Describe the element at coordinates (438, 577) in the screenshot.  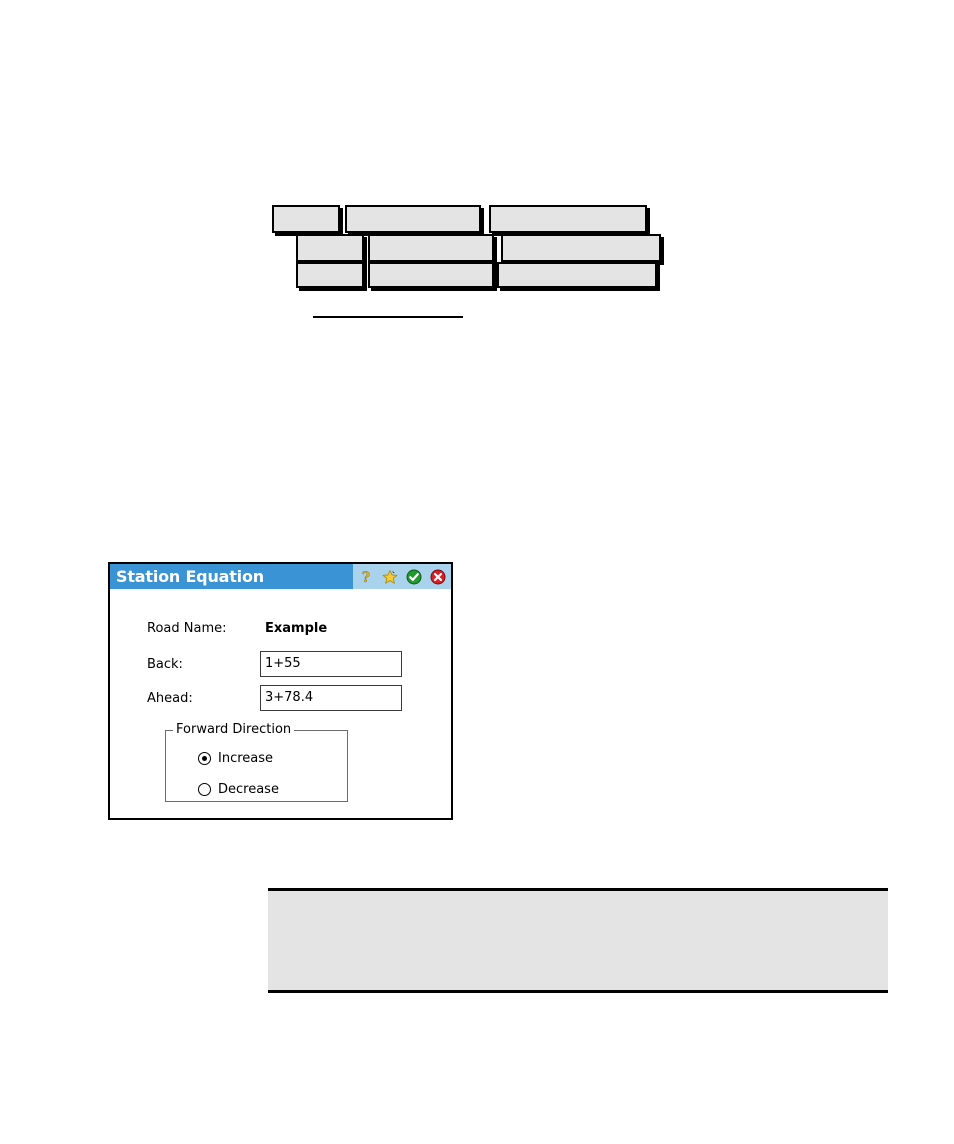
I see `close-icon` at that location.